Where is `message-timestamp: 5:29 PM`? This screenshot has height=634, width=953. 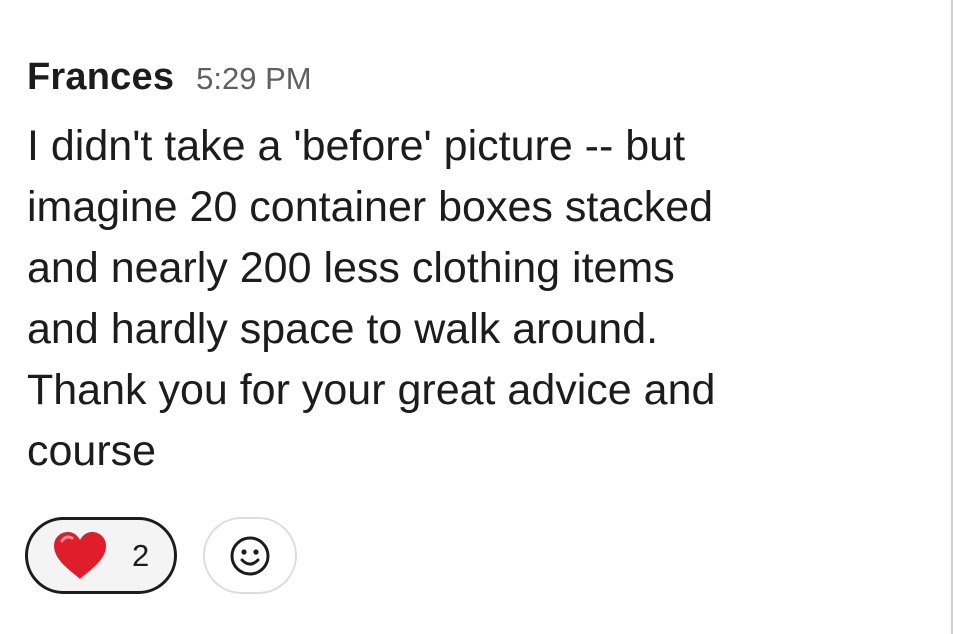
message-timestamp: 5:29 PM is located at coordinates (253, 79).